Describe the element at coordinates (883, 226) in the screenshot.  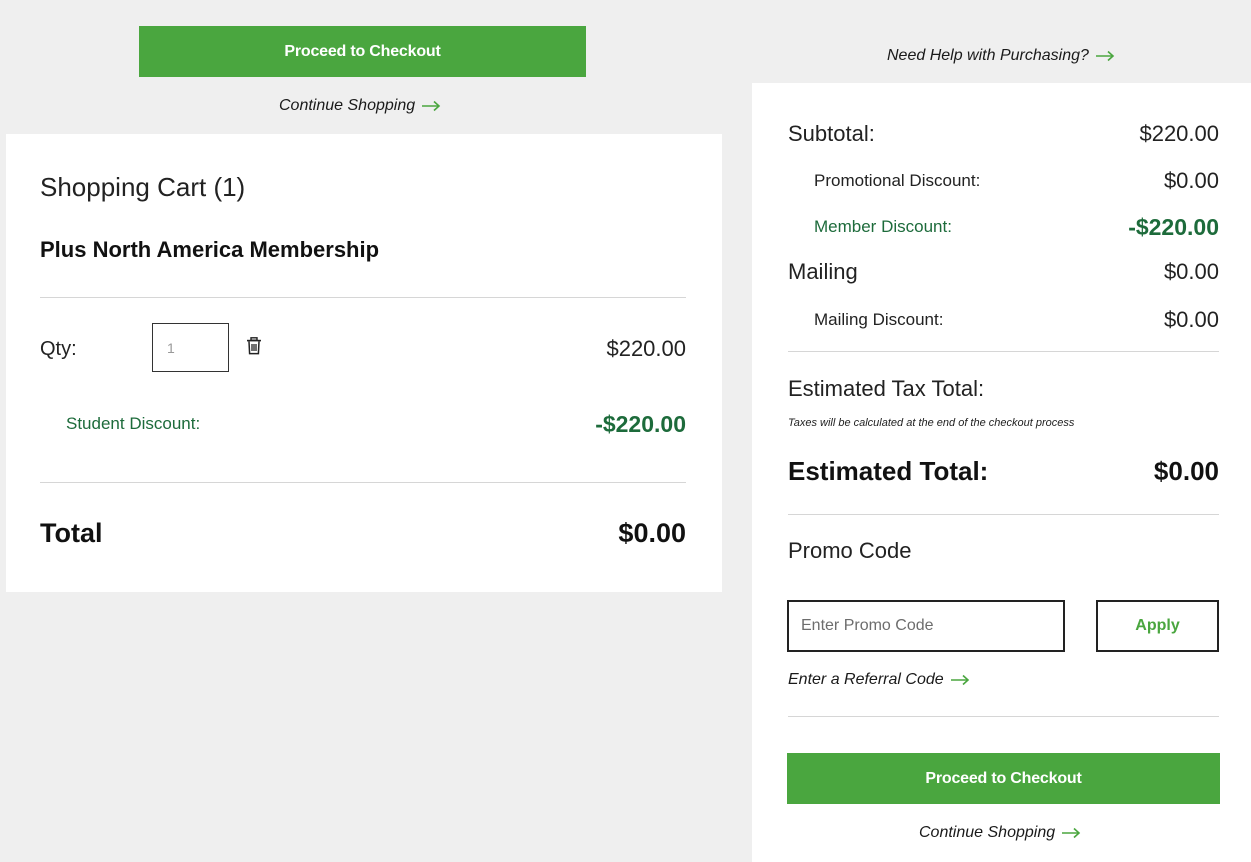
I see `member-discount-label: Member Discount:` at that location.